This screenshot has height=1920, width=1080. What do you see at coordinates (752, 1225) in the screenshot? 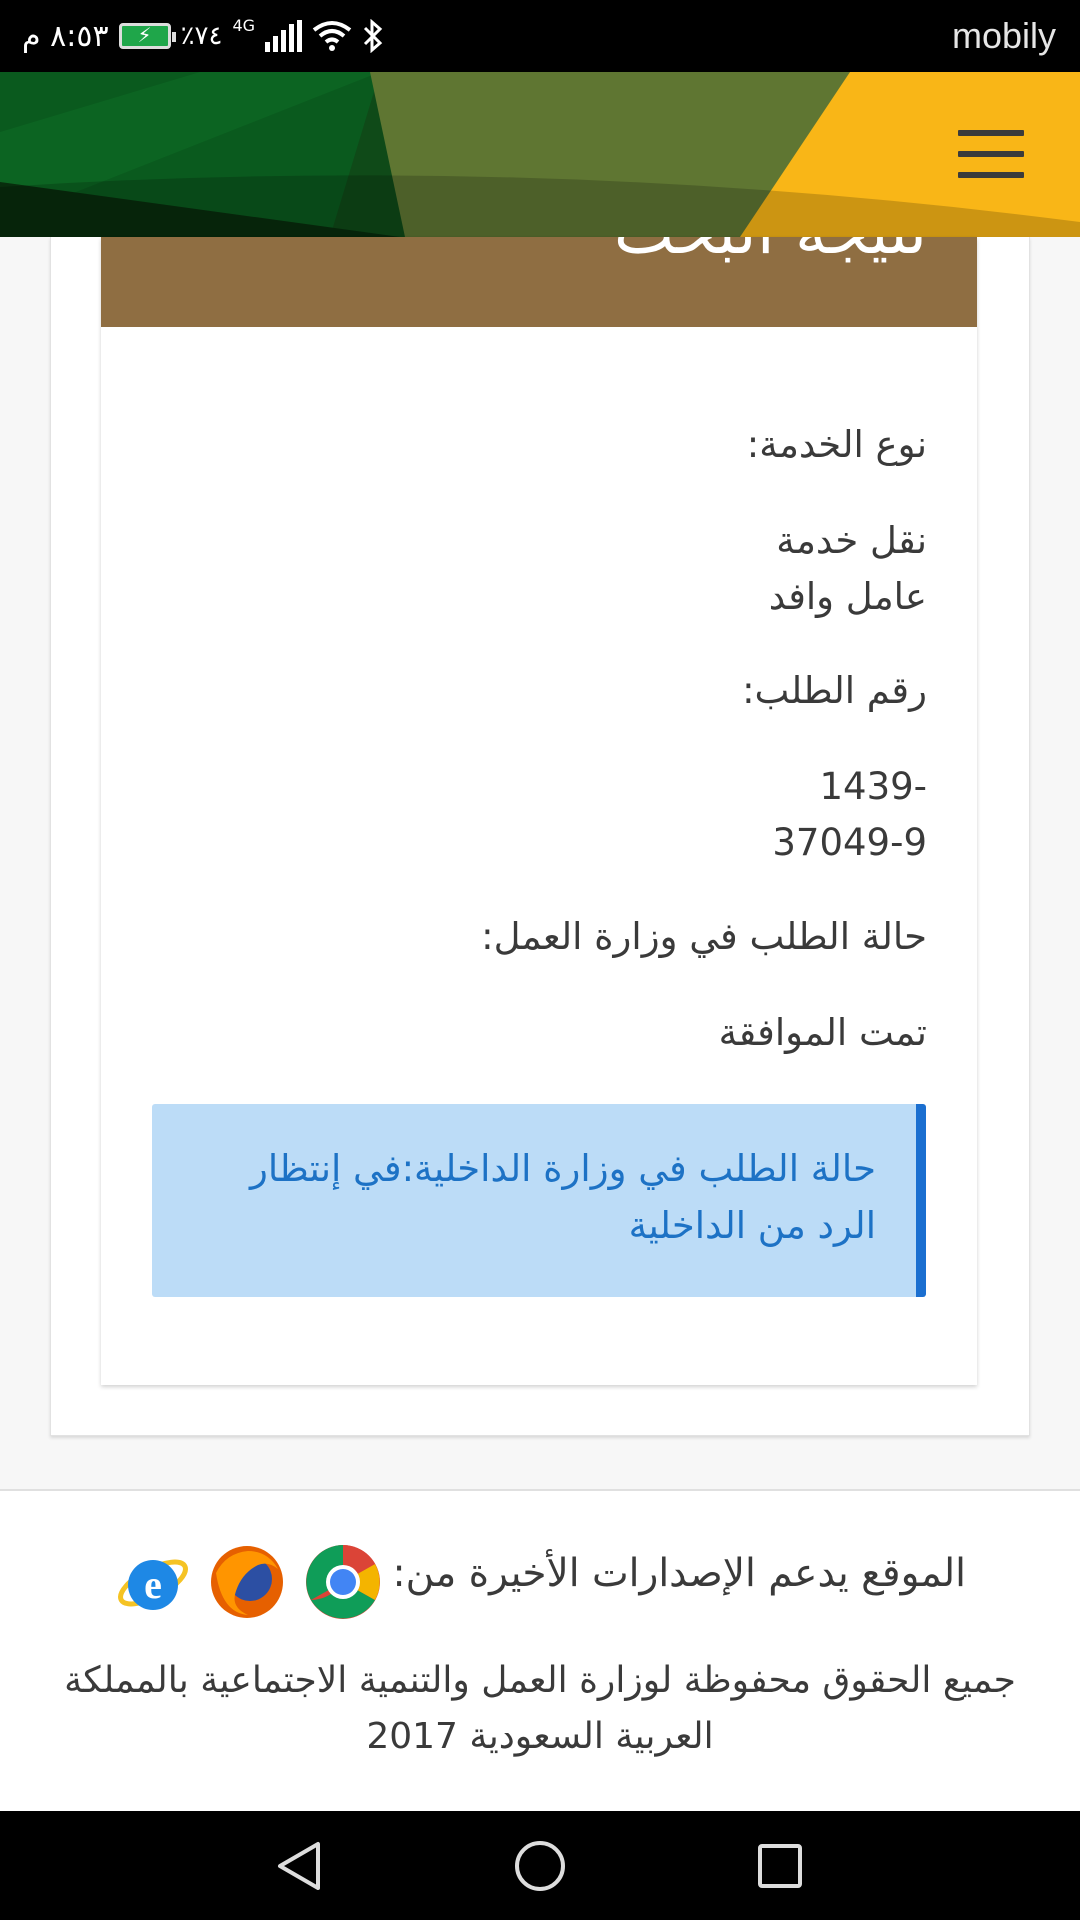
I see `interior-status-line2: الرد من الداخلية` at bounding box center [752, 1225].